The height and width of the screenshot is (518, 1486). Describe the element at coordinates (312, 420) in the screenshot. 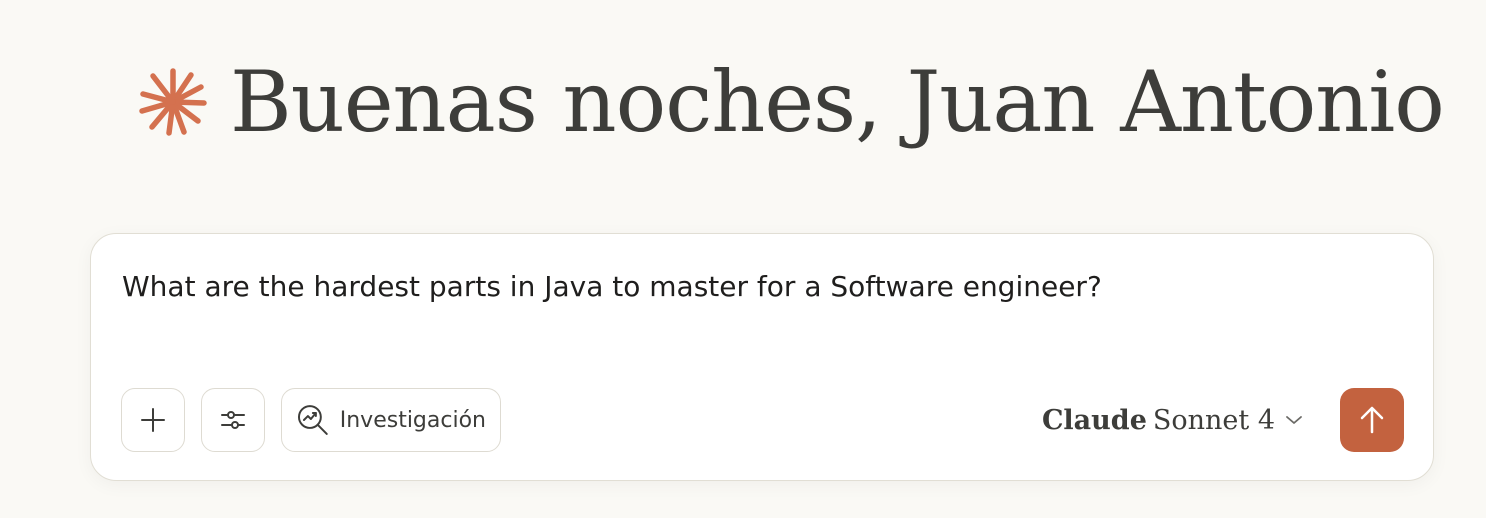

I see `research-icon` at that location.